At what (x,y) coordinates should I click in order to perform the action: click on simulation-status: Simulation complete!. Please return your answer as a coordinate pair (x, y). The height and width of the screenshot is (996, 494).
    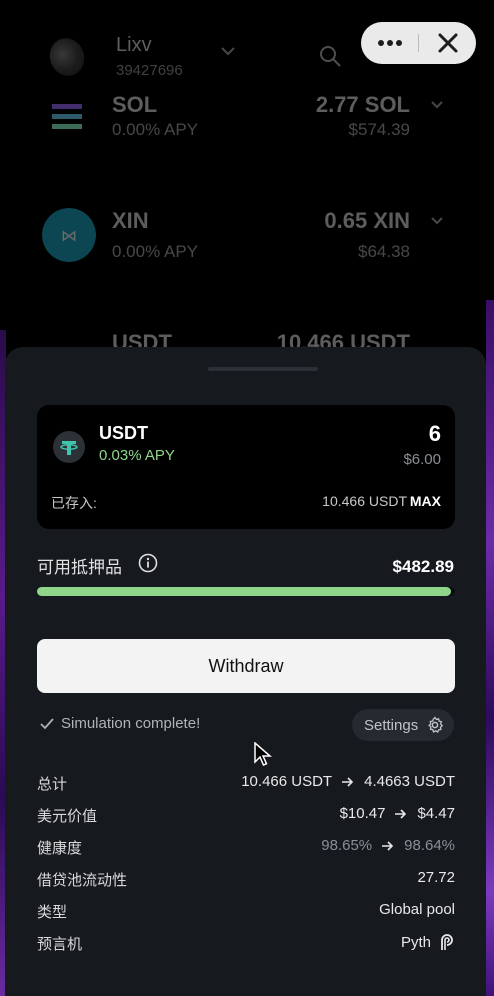
    Looking at the image, I should click on (131, 723).